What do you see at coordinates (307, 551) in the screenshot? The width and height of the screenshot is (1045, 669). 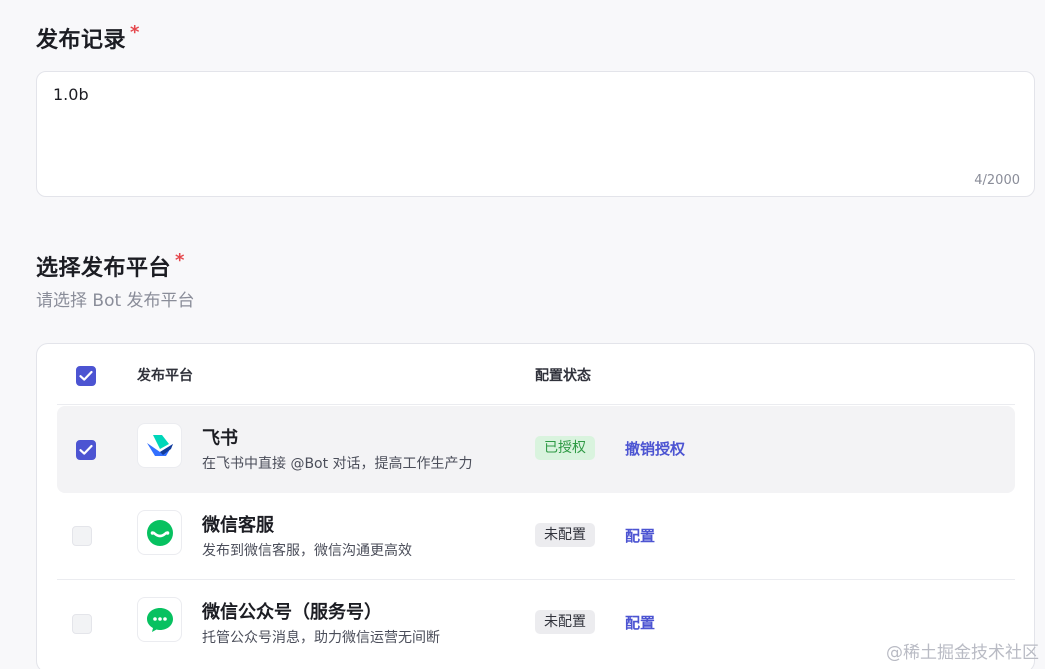 I see `platform-description: 发布到微信客服，微信沟通更高效` at bounding box center [307, 551].